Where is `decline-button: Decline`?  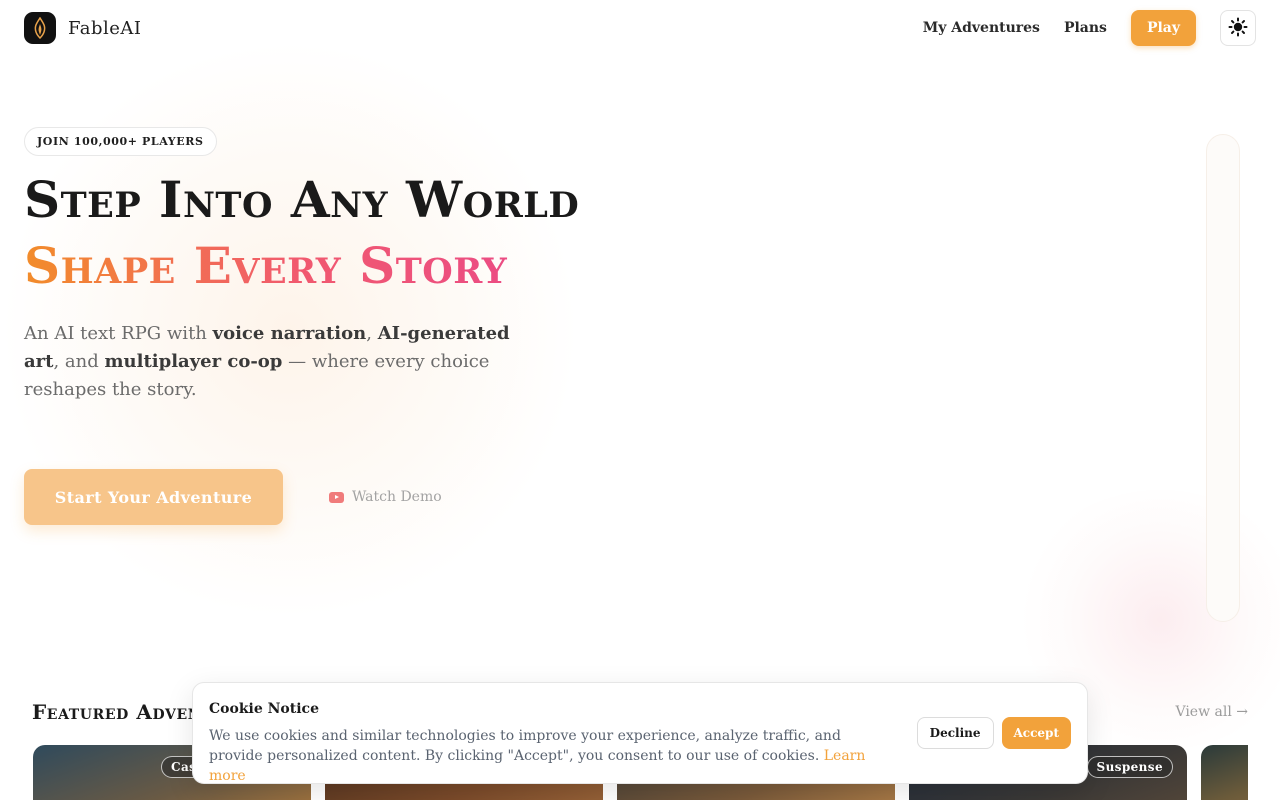
decline-button: Decline is located at coordinates (955, 733).